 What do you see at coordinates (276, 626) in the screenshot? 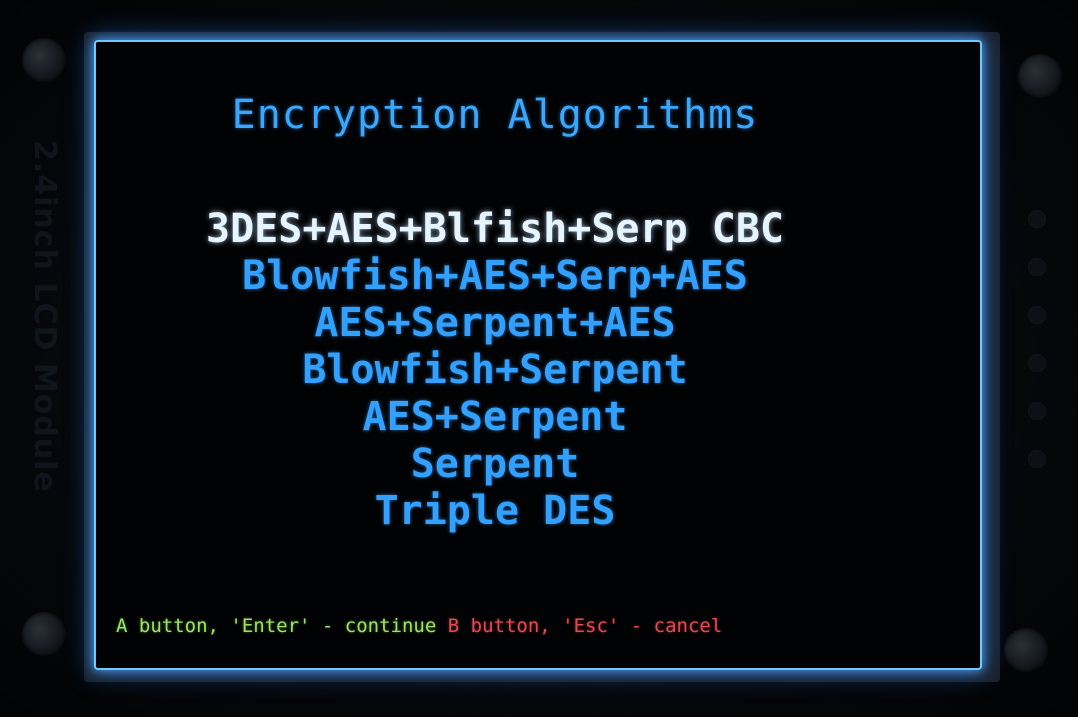
I see `continue-hint: A button, 'Enter' - continue` at bounding box center [276, 626].